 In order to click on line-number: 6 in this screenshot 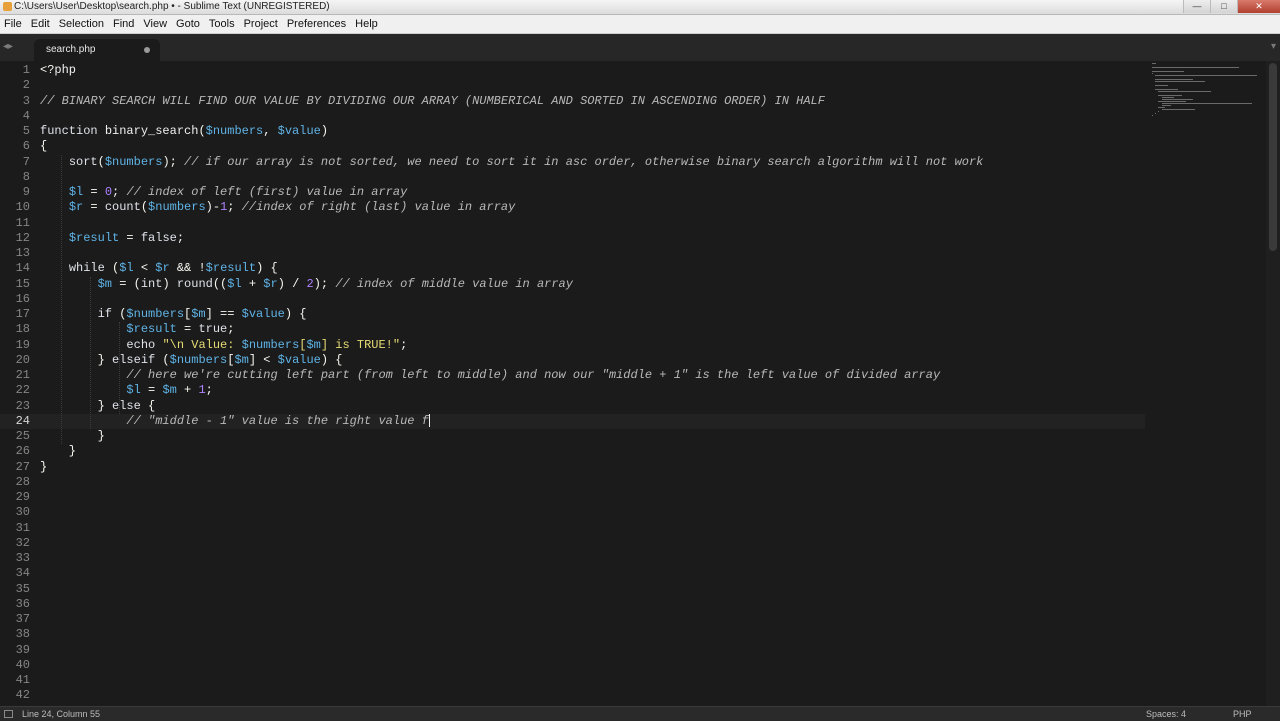, I will do `click(26, 146)`.